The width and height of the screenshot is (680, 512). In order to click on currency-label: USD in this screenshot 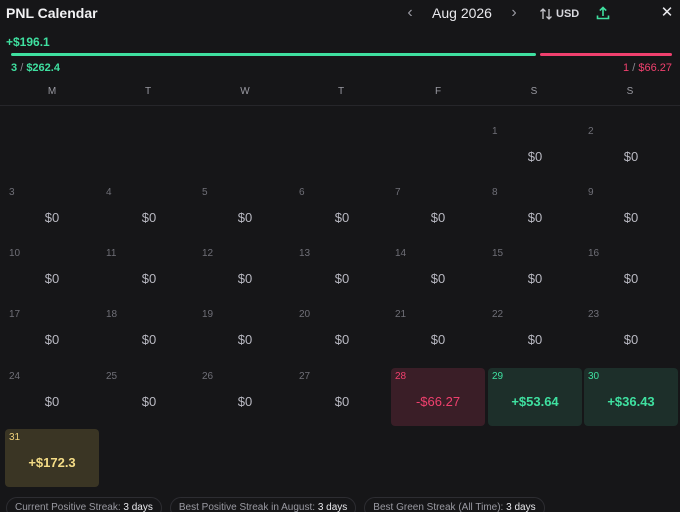, I will do `click(568, 14)`.